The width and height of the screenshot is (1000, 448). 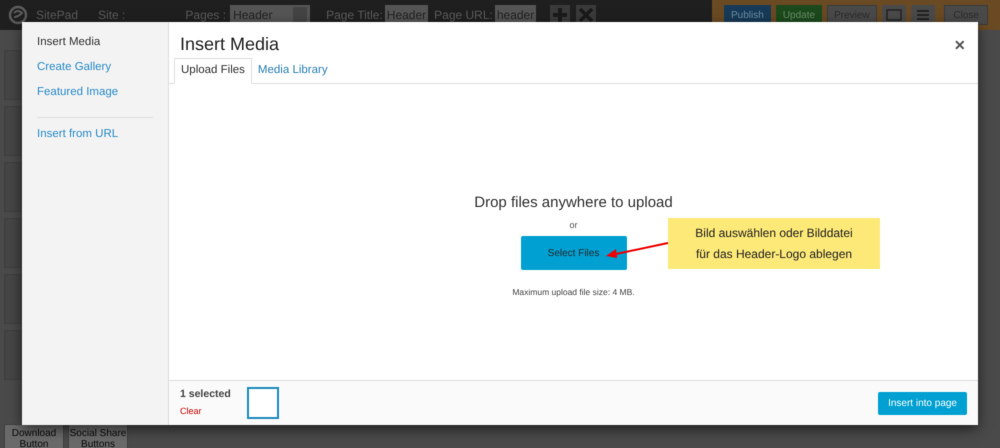 What do you see at coordinates (573, 225) in the screenshot?
I see `or-label: or` at bounding box center [573, 225].